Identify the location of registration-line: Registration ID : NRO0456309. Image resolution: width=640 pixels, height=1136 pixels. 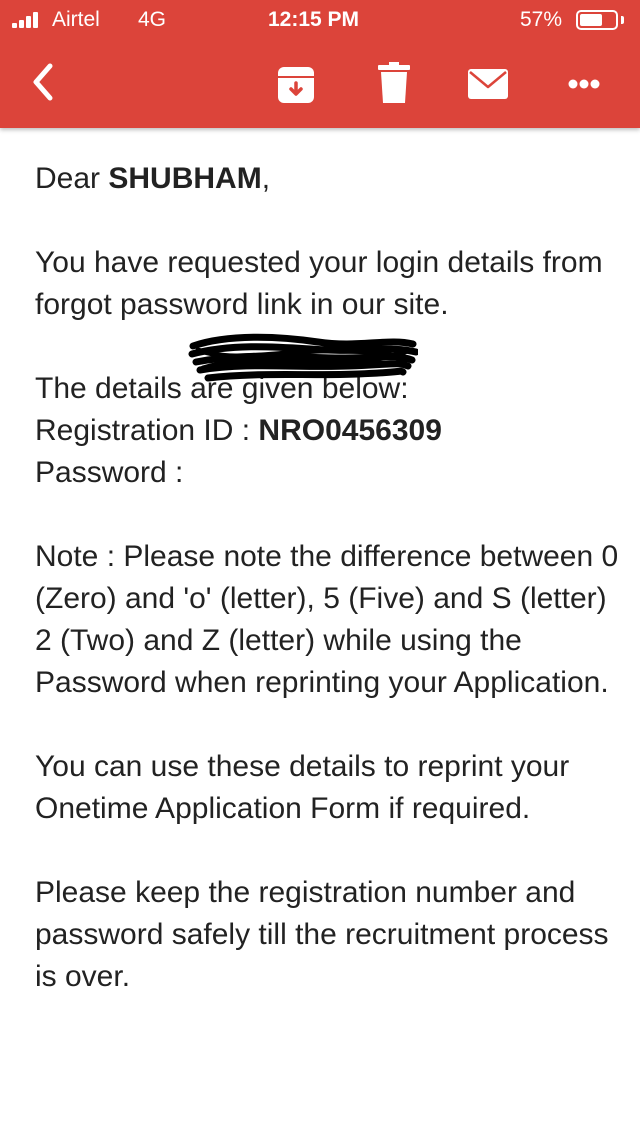
(327, 431).